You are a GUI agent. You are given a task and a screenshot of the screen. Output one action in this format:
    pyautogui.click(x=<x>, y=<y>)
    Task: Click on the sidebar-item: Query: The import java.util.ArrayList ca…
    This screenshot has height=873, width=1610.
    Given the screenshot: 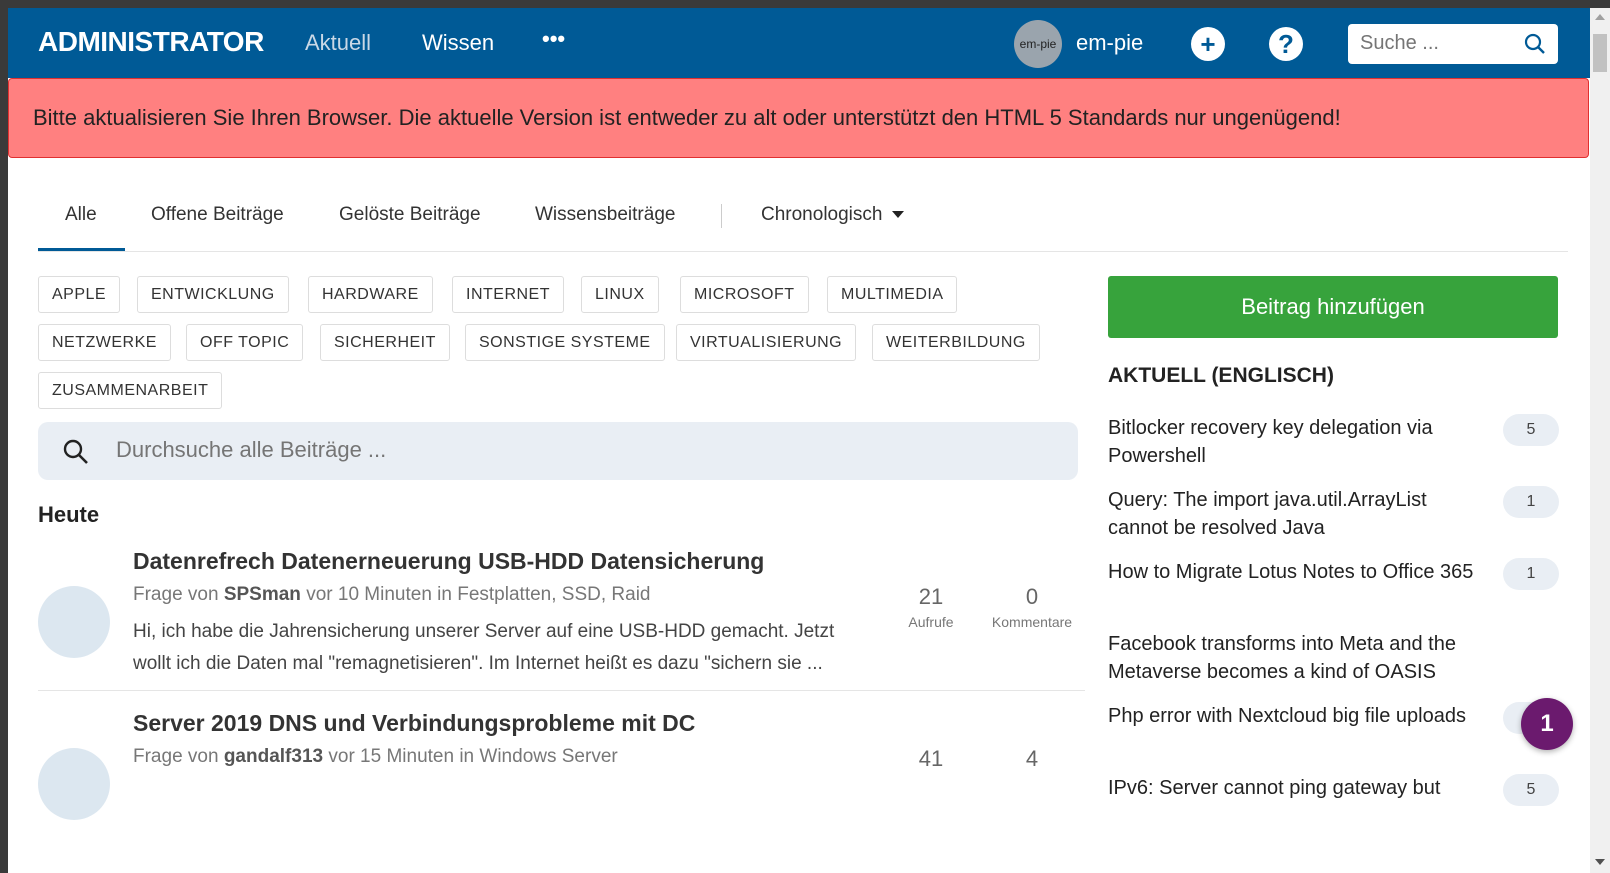 What is the action you would take?
    pyautogui.click(x=1333, y=514)
    